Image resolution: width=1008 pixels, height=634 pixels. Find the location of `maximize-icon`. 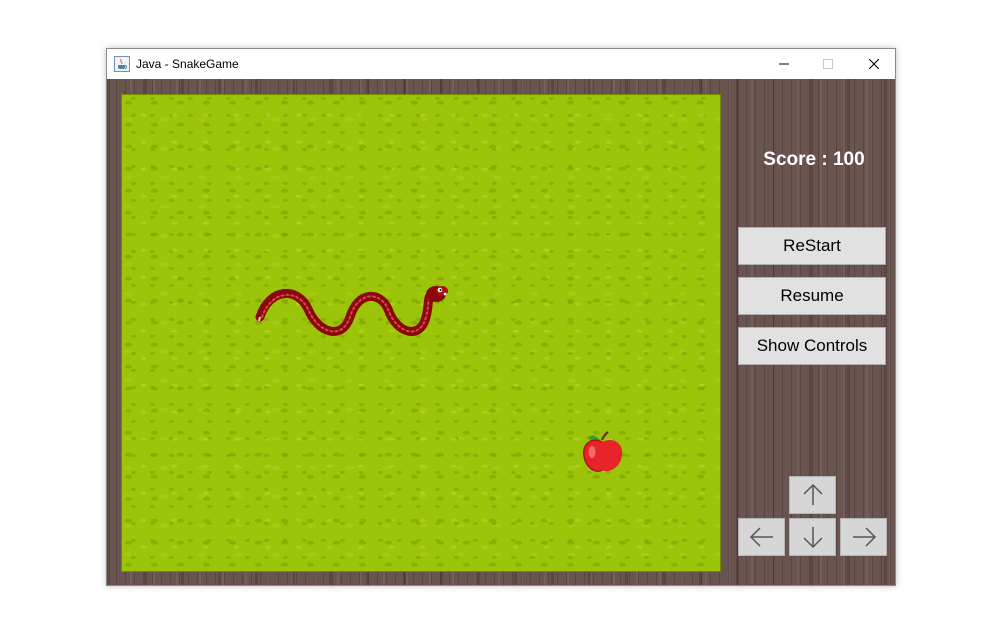

maximize-icon is located at coordinates (828, 64).